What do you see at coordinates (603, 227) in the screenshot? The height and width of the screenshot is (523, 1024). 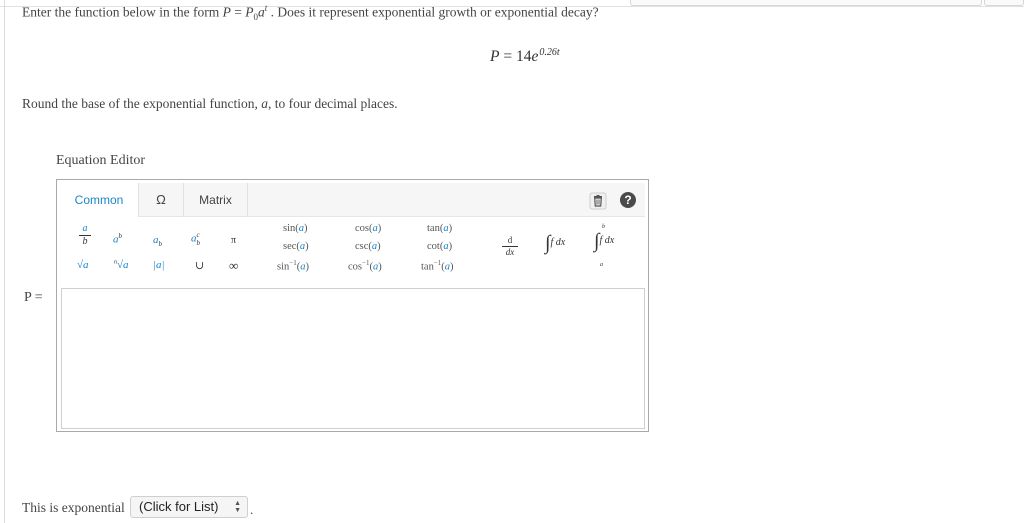 I see `definite-integral-upper: b` at bounding box center [603, 227].